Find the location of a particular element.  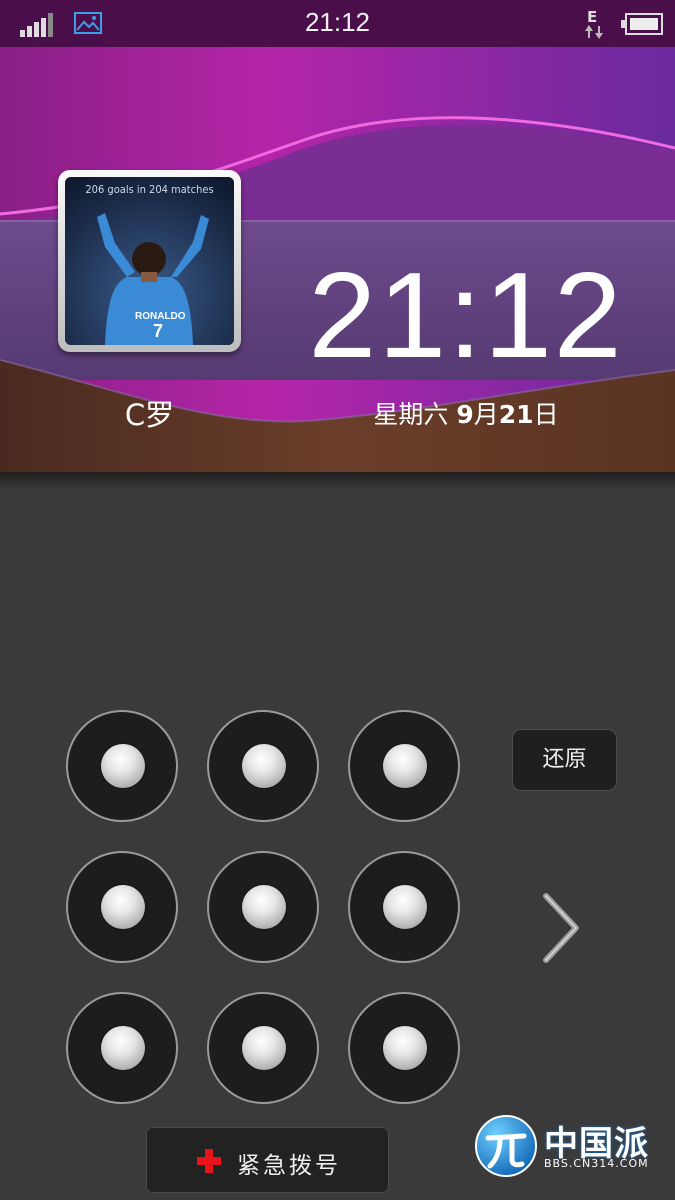

month-suffix: 月 is located at coordinates (486, 414).